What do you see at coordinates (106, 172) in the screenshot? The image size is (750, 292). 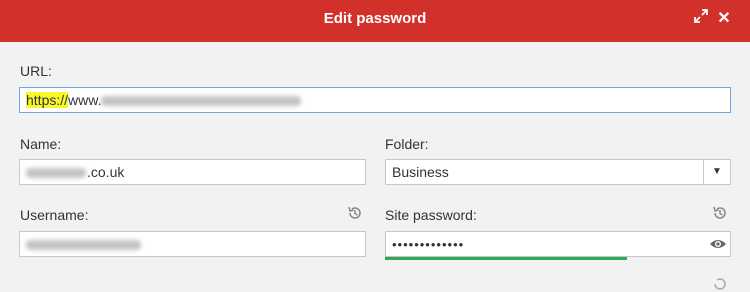 I see `name-text: .co.uk` at bounding box center [106, 172].